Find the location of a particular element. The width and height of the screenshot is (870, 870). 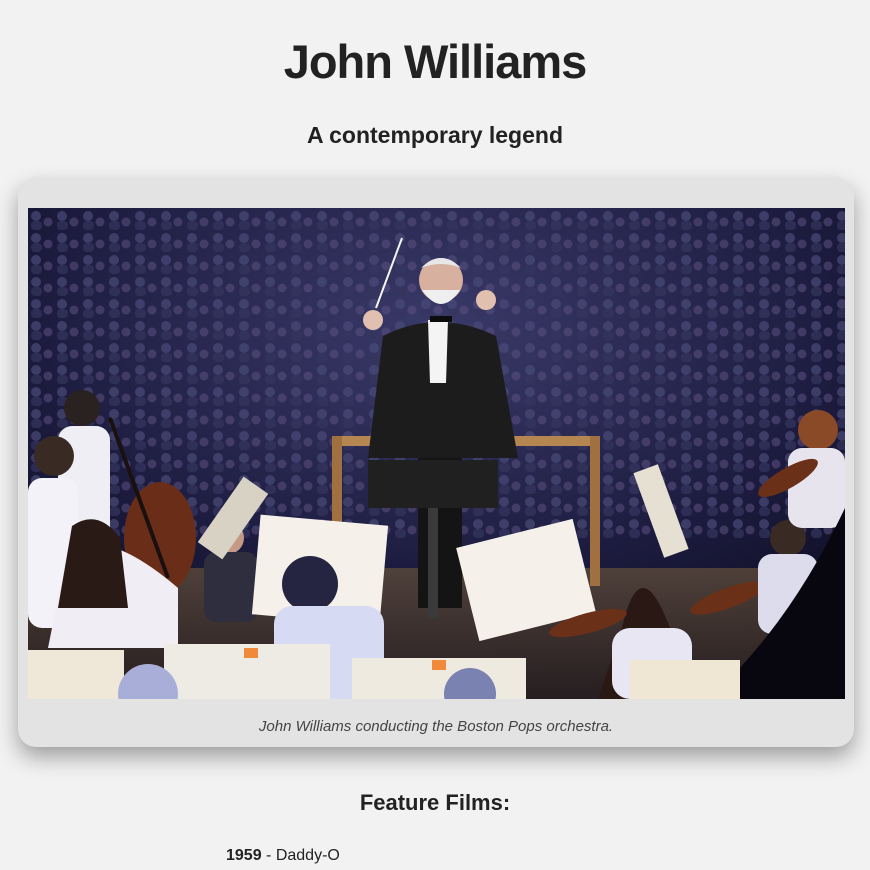

list-item: 1959 - Daddy-O is located at coordinates (283, 856).